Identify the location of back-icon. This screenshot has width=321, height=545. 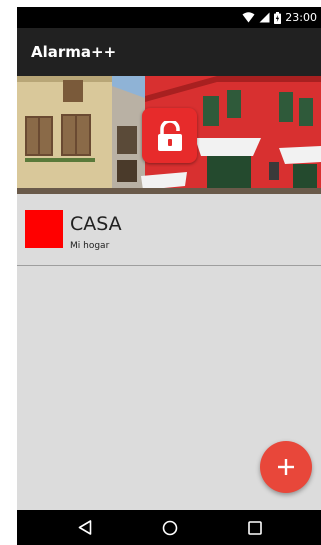
(85, 527).